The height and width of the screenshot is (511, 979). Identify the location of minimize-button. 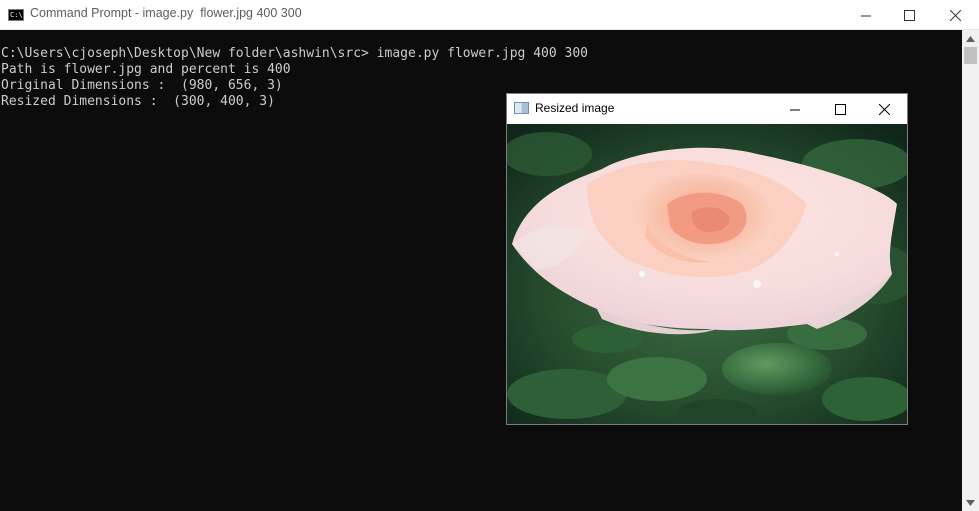
(866, 15).